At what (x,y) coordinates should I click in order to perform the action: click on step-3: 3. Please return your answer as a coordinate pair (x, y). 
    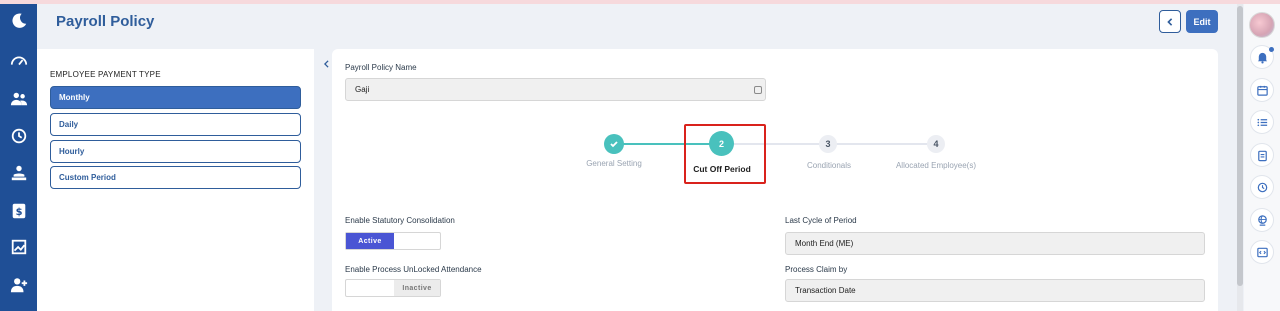
    Looking at the image, I should click on (828, 144).